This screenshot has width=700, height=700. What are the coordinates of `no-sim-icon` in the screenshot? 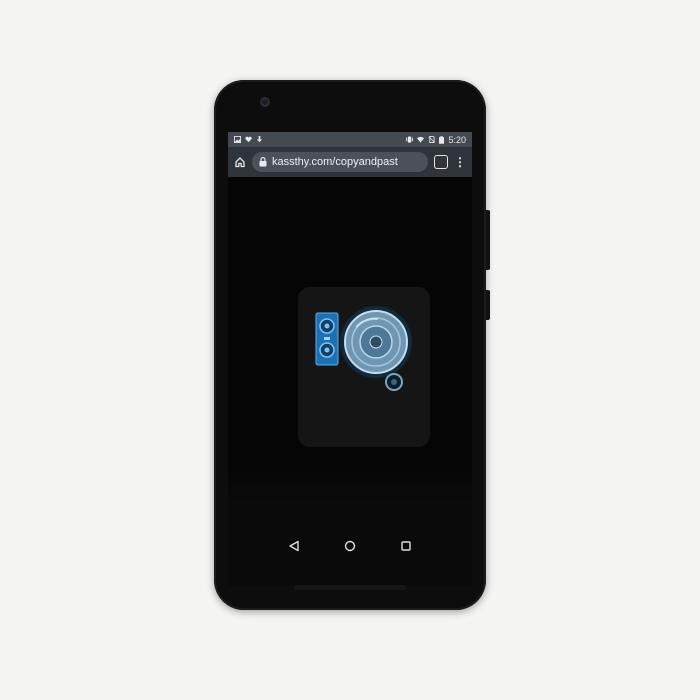 It's located at (432, 139).